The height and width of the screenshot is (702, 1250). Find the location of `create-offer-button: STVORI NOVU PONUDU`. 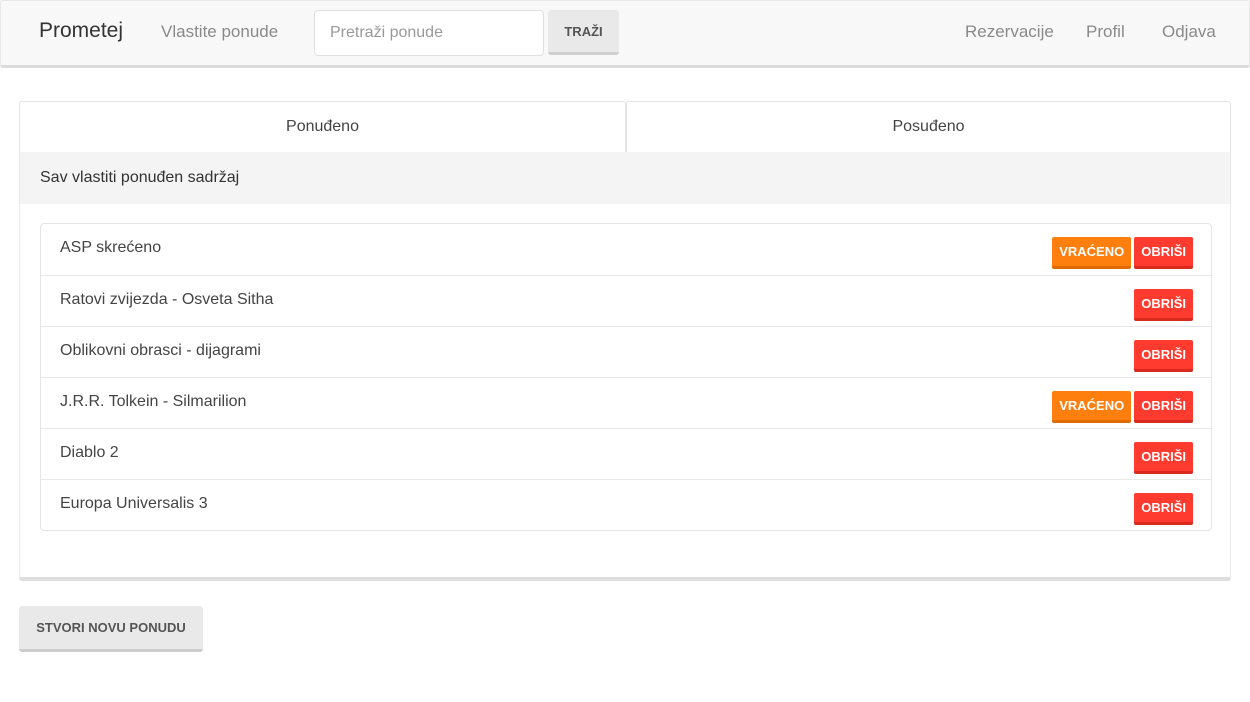

create-offer-button: STVORI NOVU PONUDU is located at coordinates (111, 629).